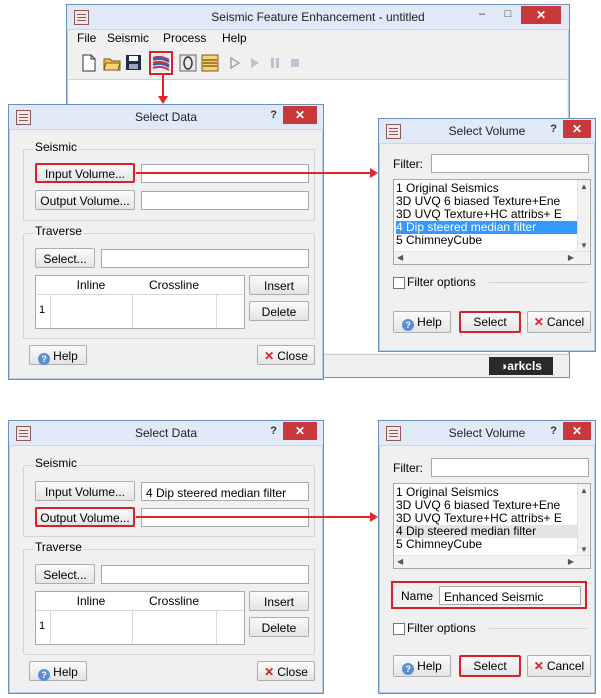 This screenshot has height=698, width=601. I want to click on save-icon, so click(133, 62).